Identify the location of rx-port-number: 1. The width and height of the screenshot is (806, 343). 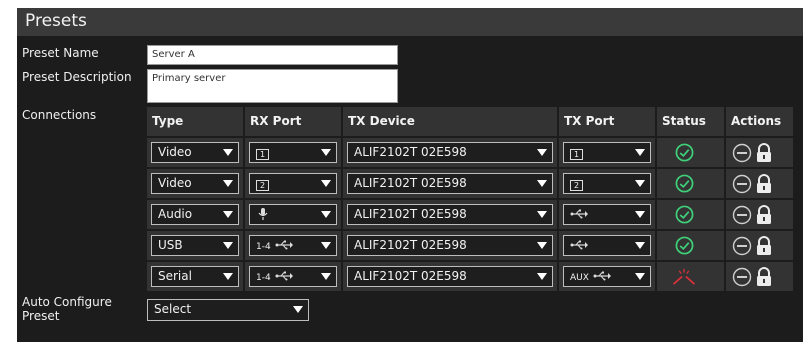
(262, 154).